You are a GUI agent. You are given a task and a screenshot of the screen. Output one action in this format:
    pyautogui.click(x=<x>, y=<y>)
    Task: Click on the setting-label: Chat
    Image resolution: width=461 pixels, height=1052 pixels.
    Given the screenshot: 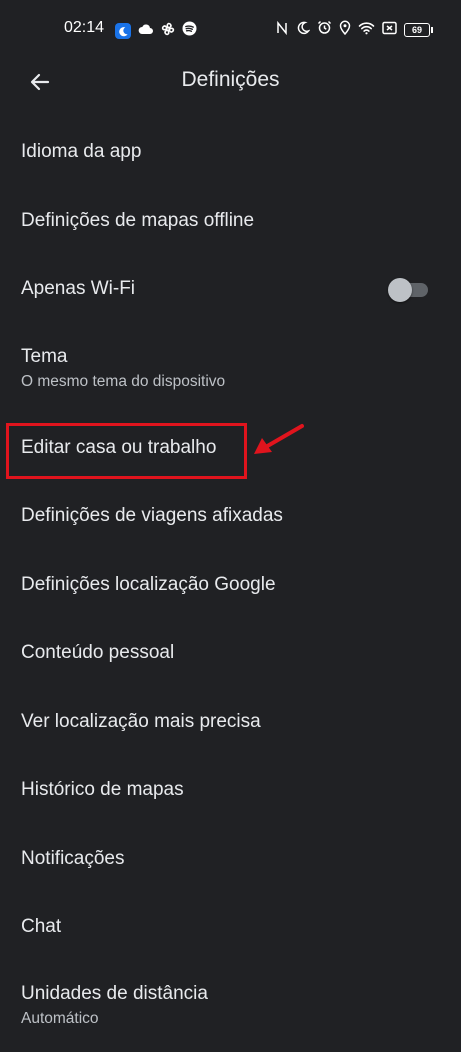 What is the action you would take?
    pyautogui.click(x=41, y=927)
    